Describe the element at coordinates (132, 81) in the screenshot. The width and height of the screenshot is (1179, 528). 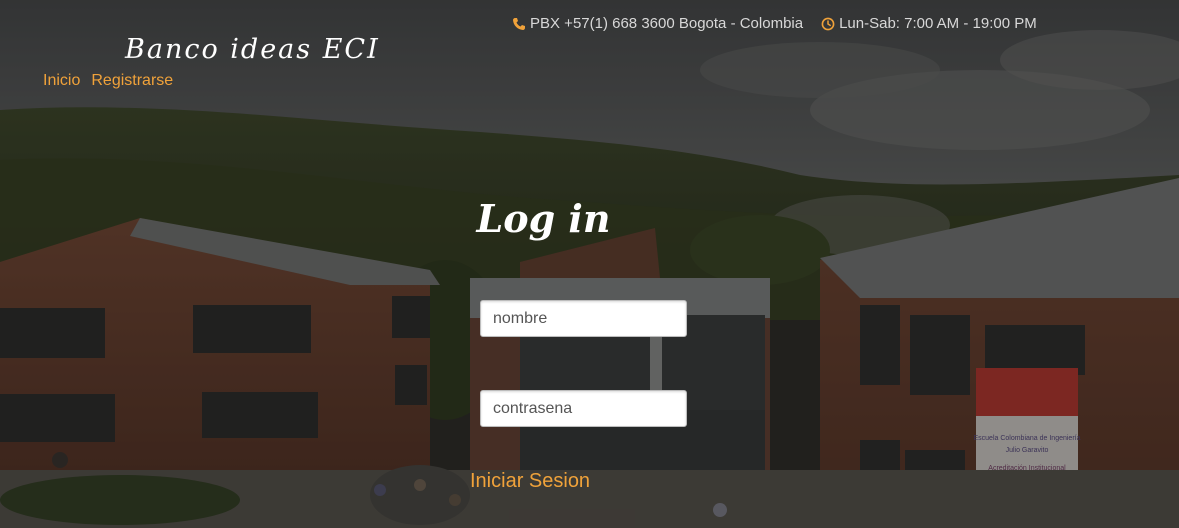
I see `nav-link-register: Registrarse` at that location.